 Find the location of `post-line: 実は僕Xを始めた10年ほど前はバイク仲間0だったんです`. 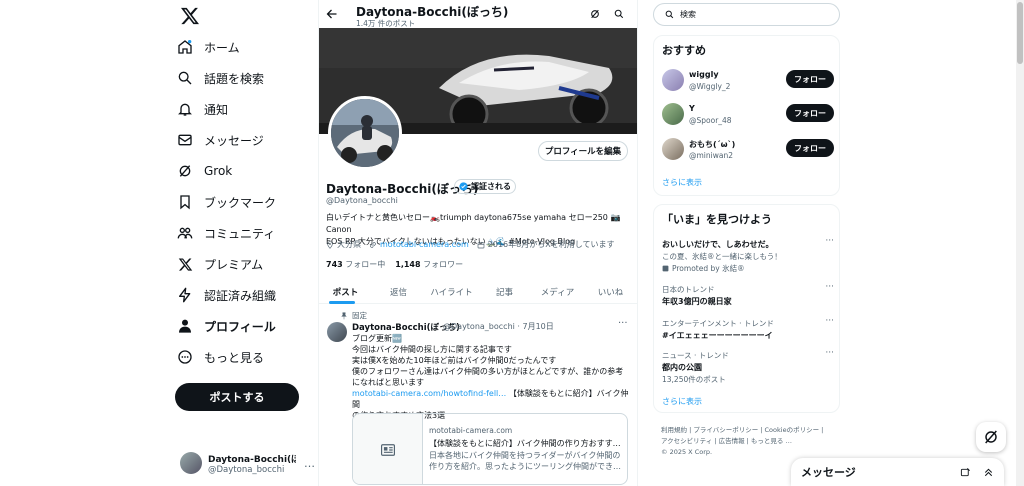

post-line: 実は僕Xを始めた10年ほど前はバイク仲間0だったんです is located at coordinates (454, 360).